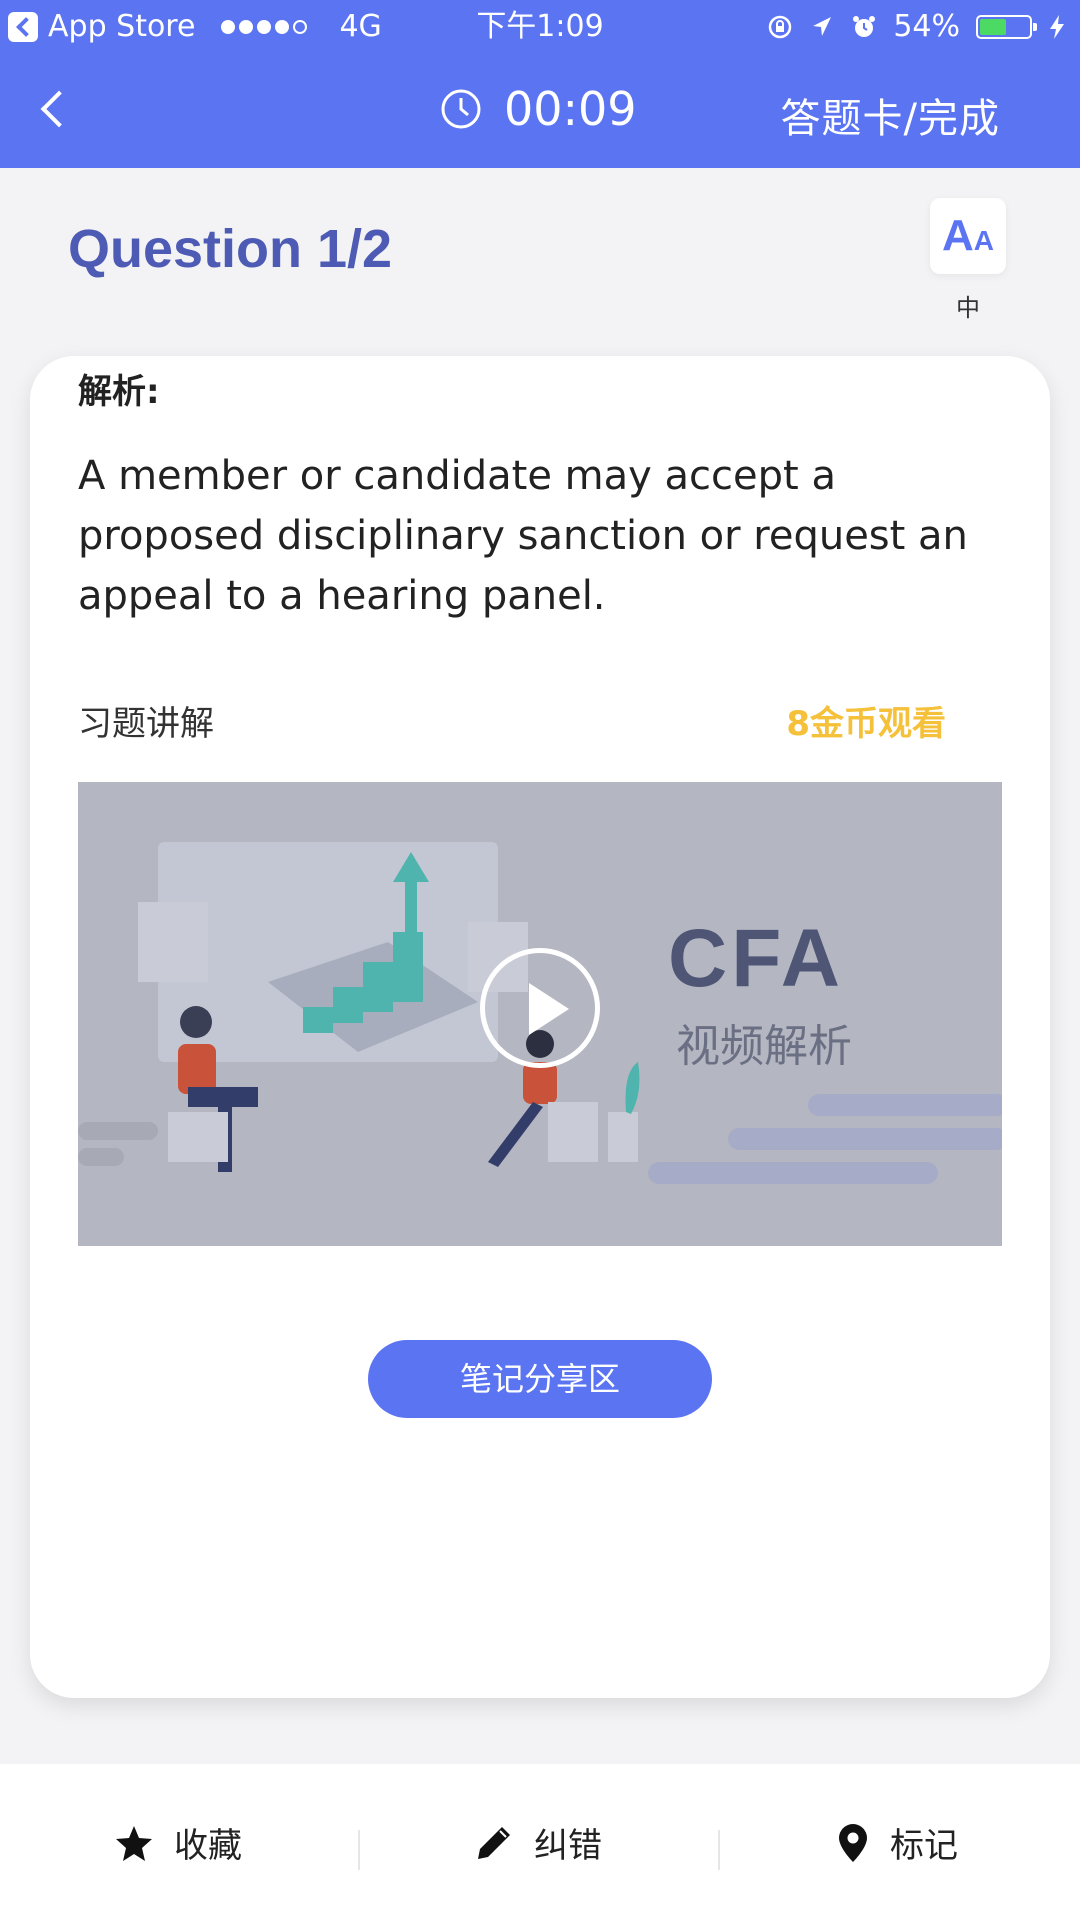 The height and width of the screenshot is (1920, 1080). What do you see at coordinates (864, 26) in the screenshot?
I see `alarm-icon` at bounding box center [864, 26].